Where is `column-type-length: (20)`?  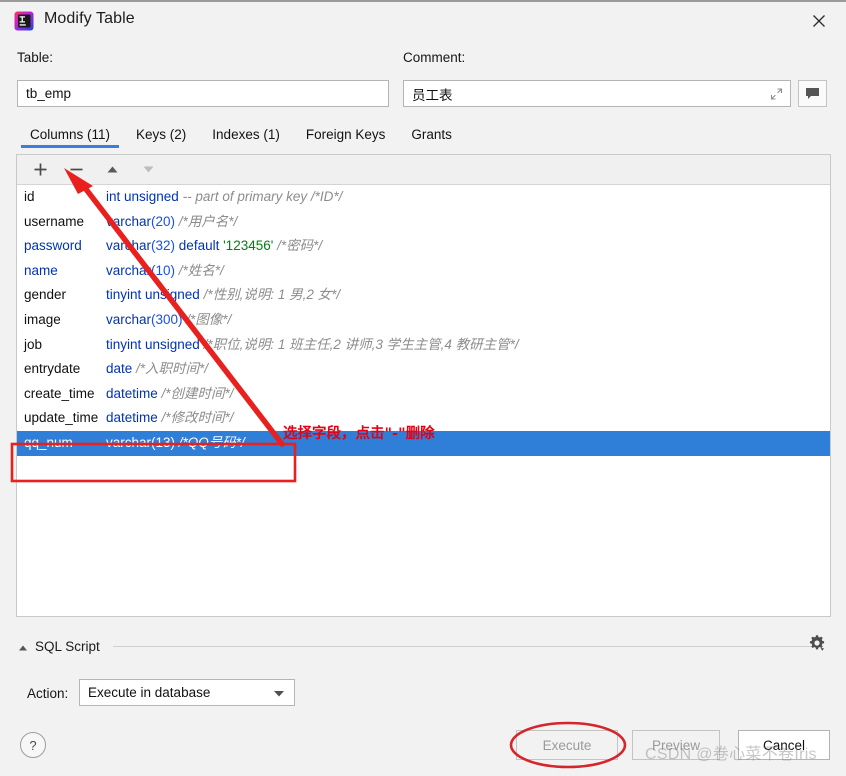
column-type-length: (20) is located at coordinates (163, 221).